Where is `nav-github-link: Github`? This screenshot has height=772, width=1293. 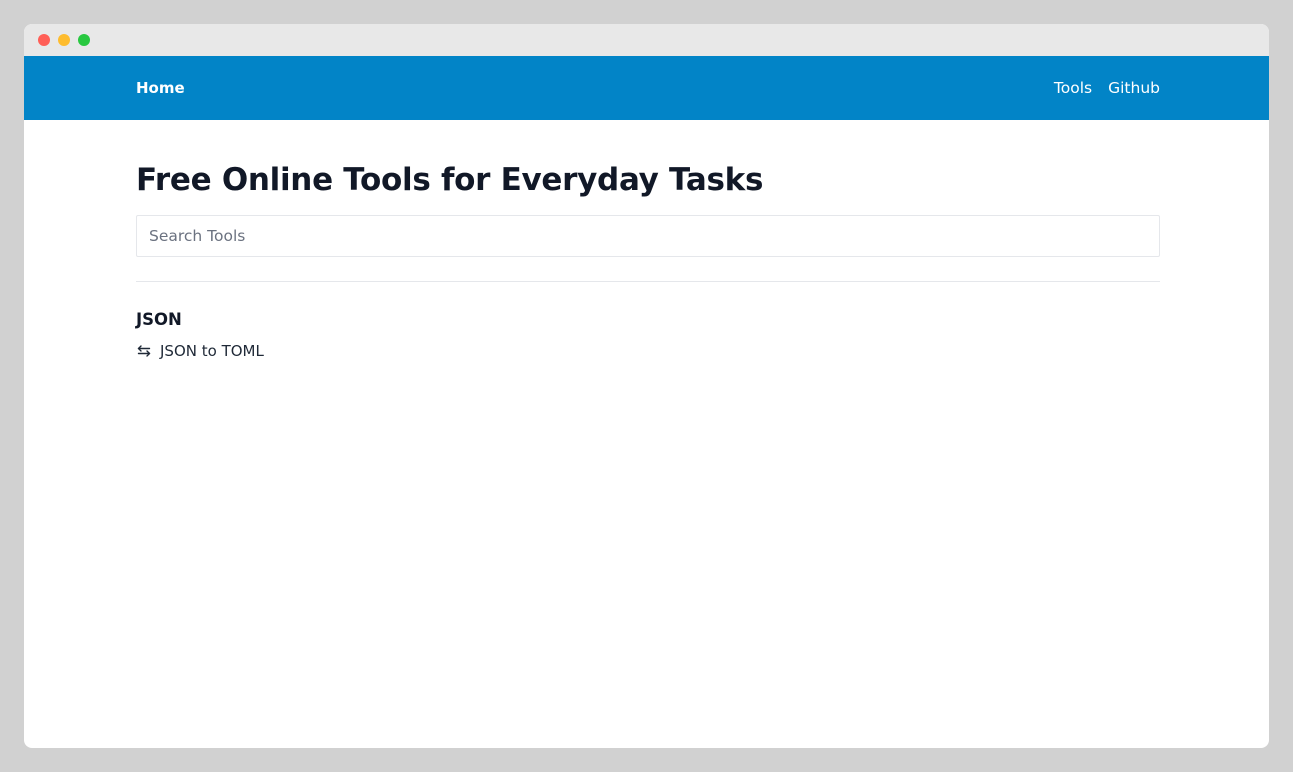 nav-github-link: Github is located at coordinates (1134, 88).